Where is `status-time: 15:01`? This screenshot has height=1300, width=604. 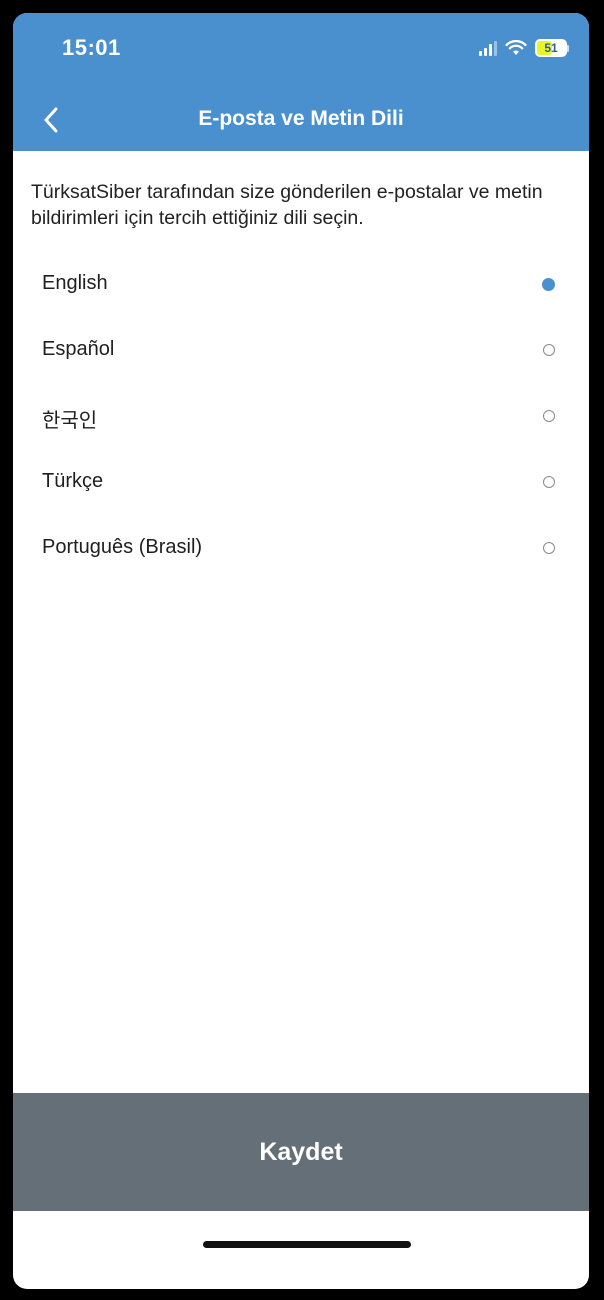 status-time: 15:01 is located at coordinates (91, 47).